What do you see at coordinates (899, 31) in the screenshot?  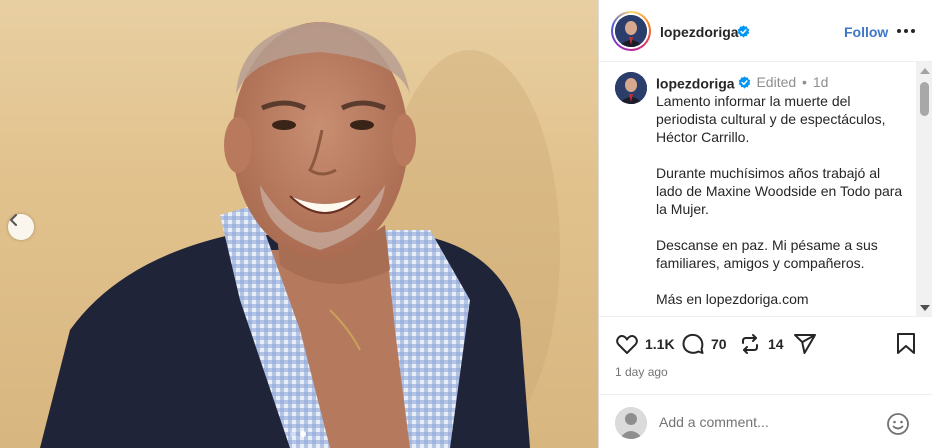 I see `more-icon` at bounding box center [899, 31].